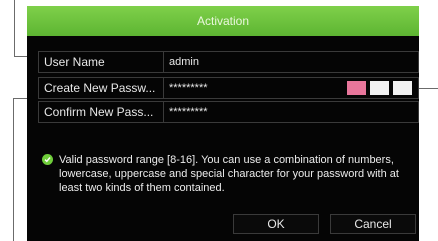 Image resolution: width=438 pixels, height=241 pixels. I want to click on create-password-field: *********, so click(249, 88).